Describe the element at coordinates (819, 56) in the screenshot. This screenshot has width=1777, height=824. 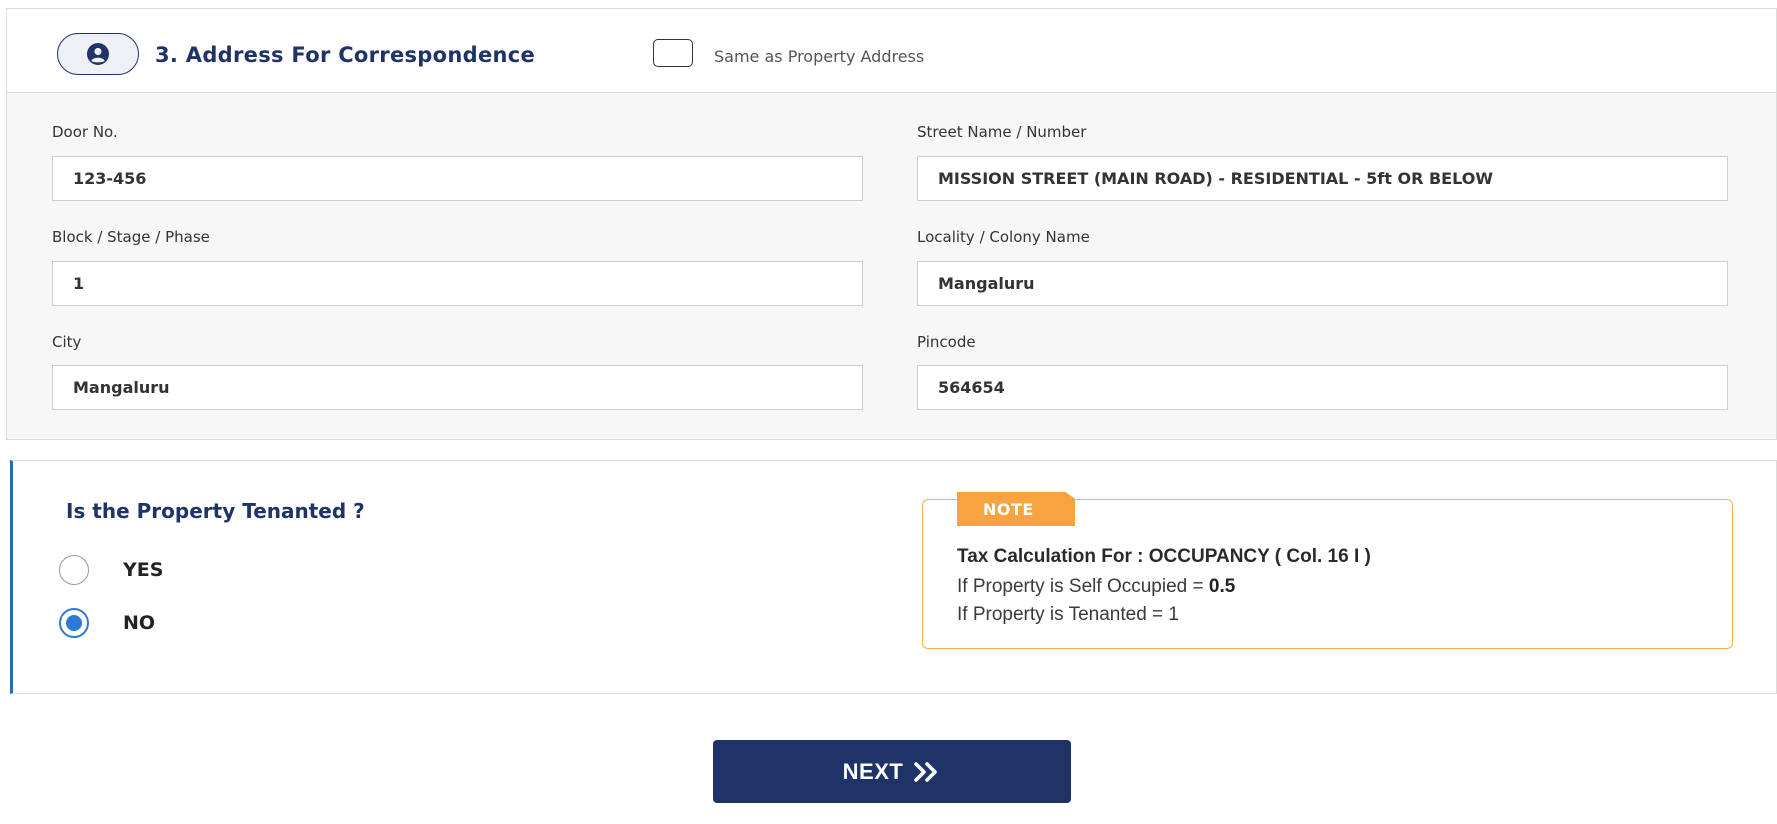
I see `same-as-property-label: Same as Property Address` at that location.